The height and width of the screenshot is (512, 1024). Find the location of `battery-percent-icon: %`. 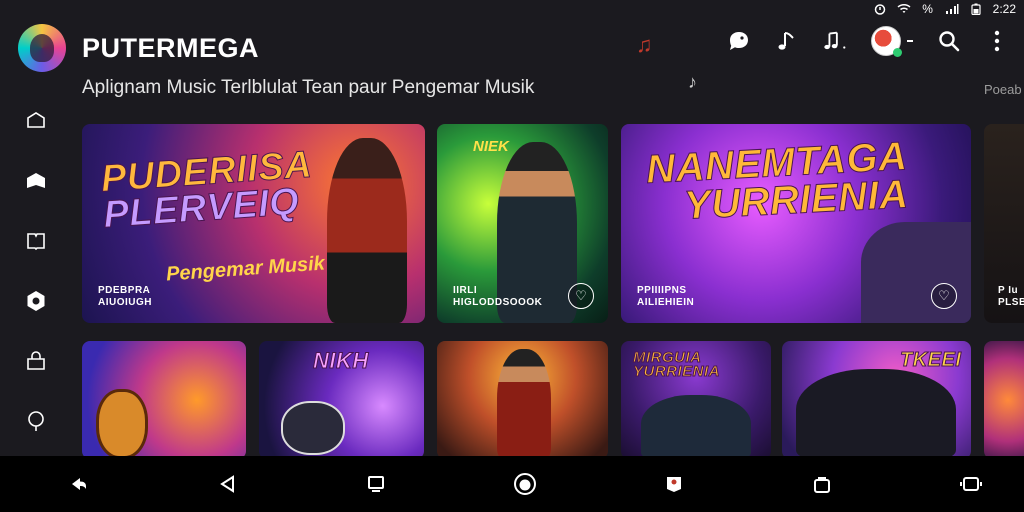

battery-percent-icon: % is located at coordinates (927, 9).